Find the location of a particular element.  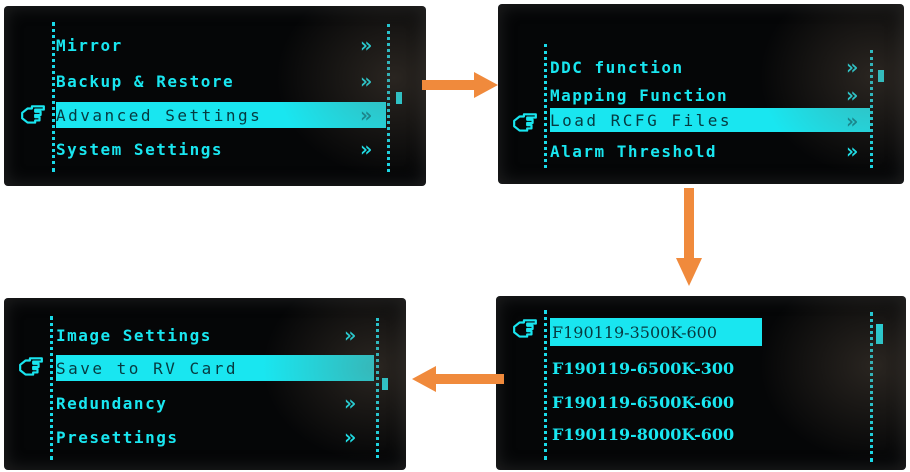

menu-item-mapping-function: Mapping Function is located at coordinates (709, 95).